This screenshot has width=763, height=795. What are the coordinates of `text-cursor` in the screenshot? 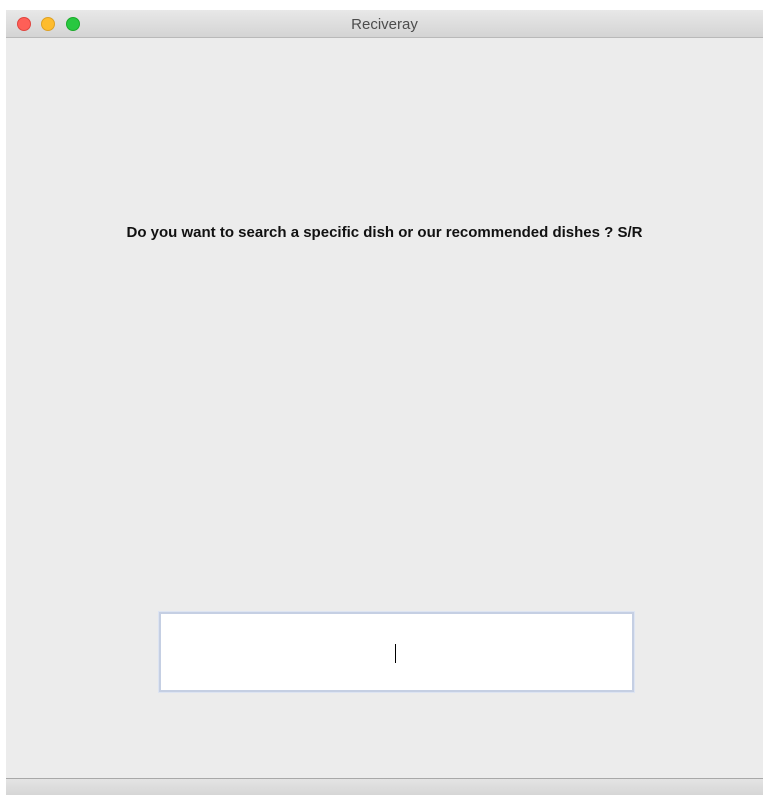 It's located at (395, 653).